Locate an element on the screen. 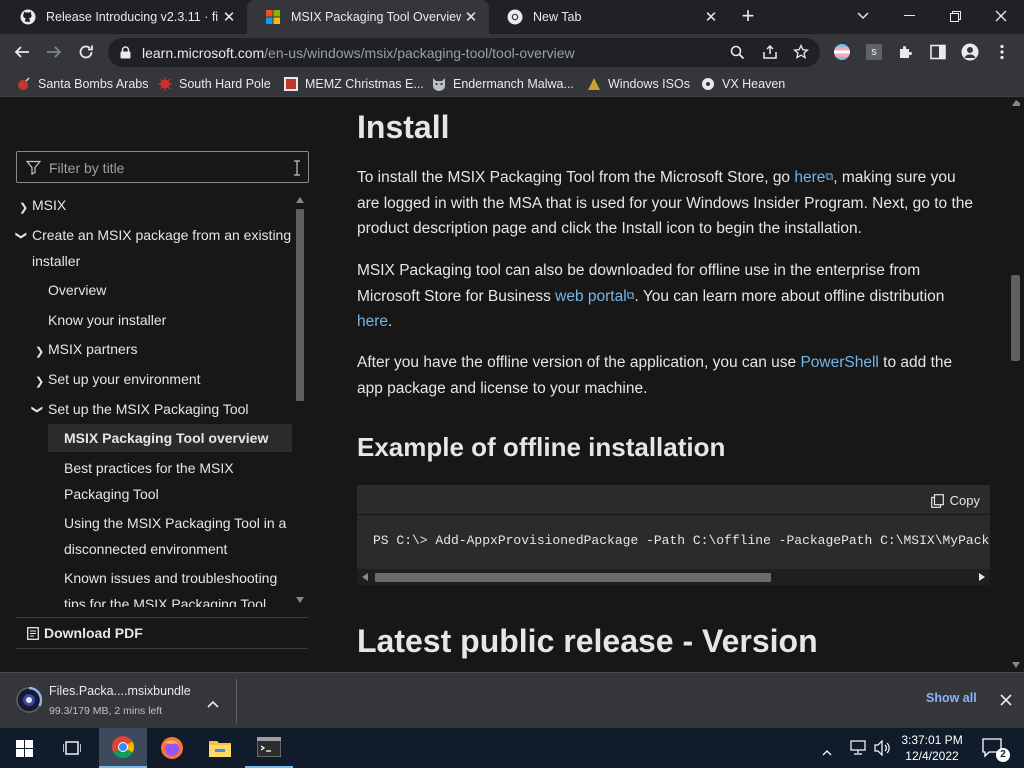 The width and height of the screenshot is (1024, 768). extensions-puzzle-icon is located at coordinates (906, 52).